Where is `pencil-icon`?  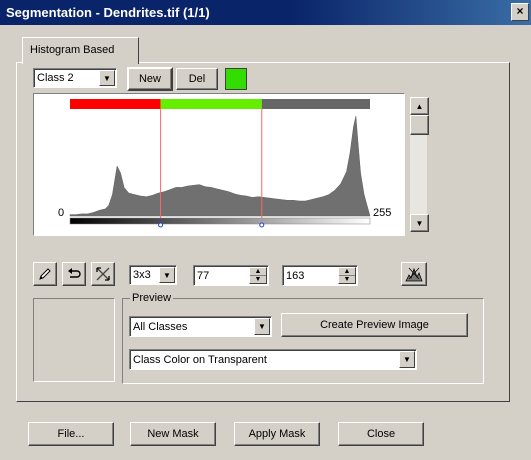 pencil-icon is located at coordinates (45, 274).